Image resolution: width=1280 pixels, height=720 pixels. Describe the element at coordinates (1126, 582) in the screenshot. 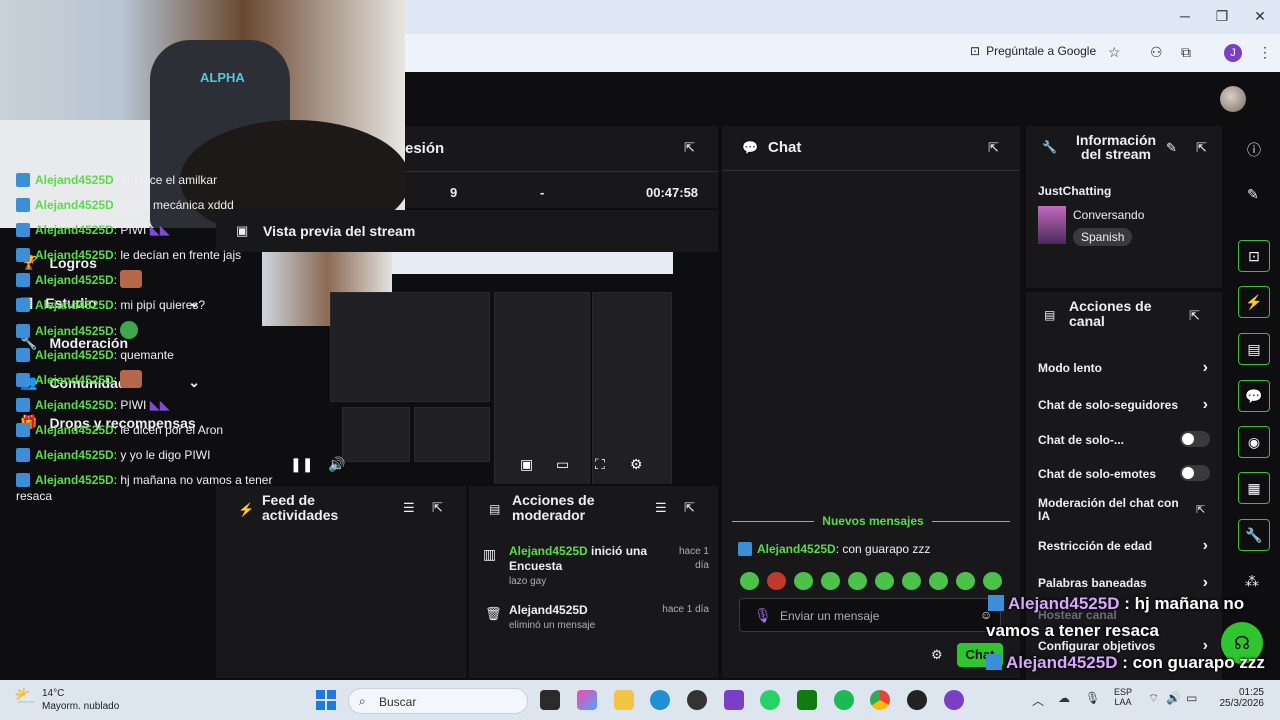

I see `action-palabras-baneadas: Palabras baneadas ›` at that location.